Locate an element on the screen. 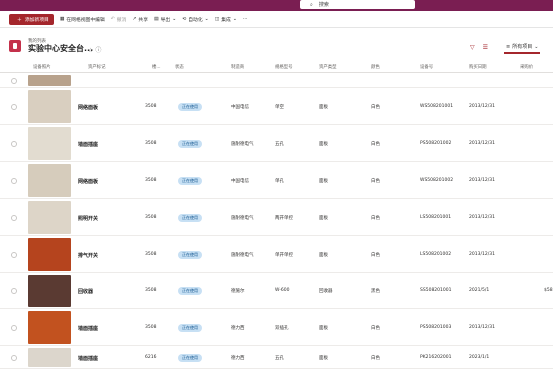  search-placeholder: 搜索 is located at coordinates (323, 5).